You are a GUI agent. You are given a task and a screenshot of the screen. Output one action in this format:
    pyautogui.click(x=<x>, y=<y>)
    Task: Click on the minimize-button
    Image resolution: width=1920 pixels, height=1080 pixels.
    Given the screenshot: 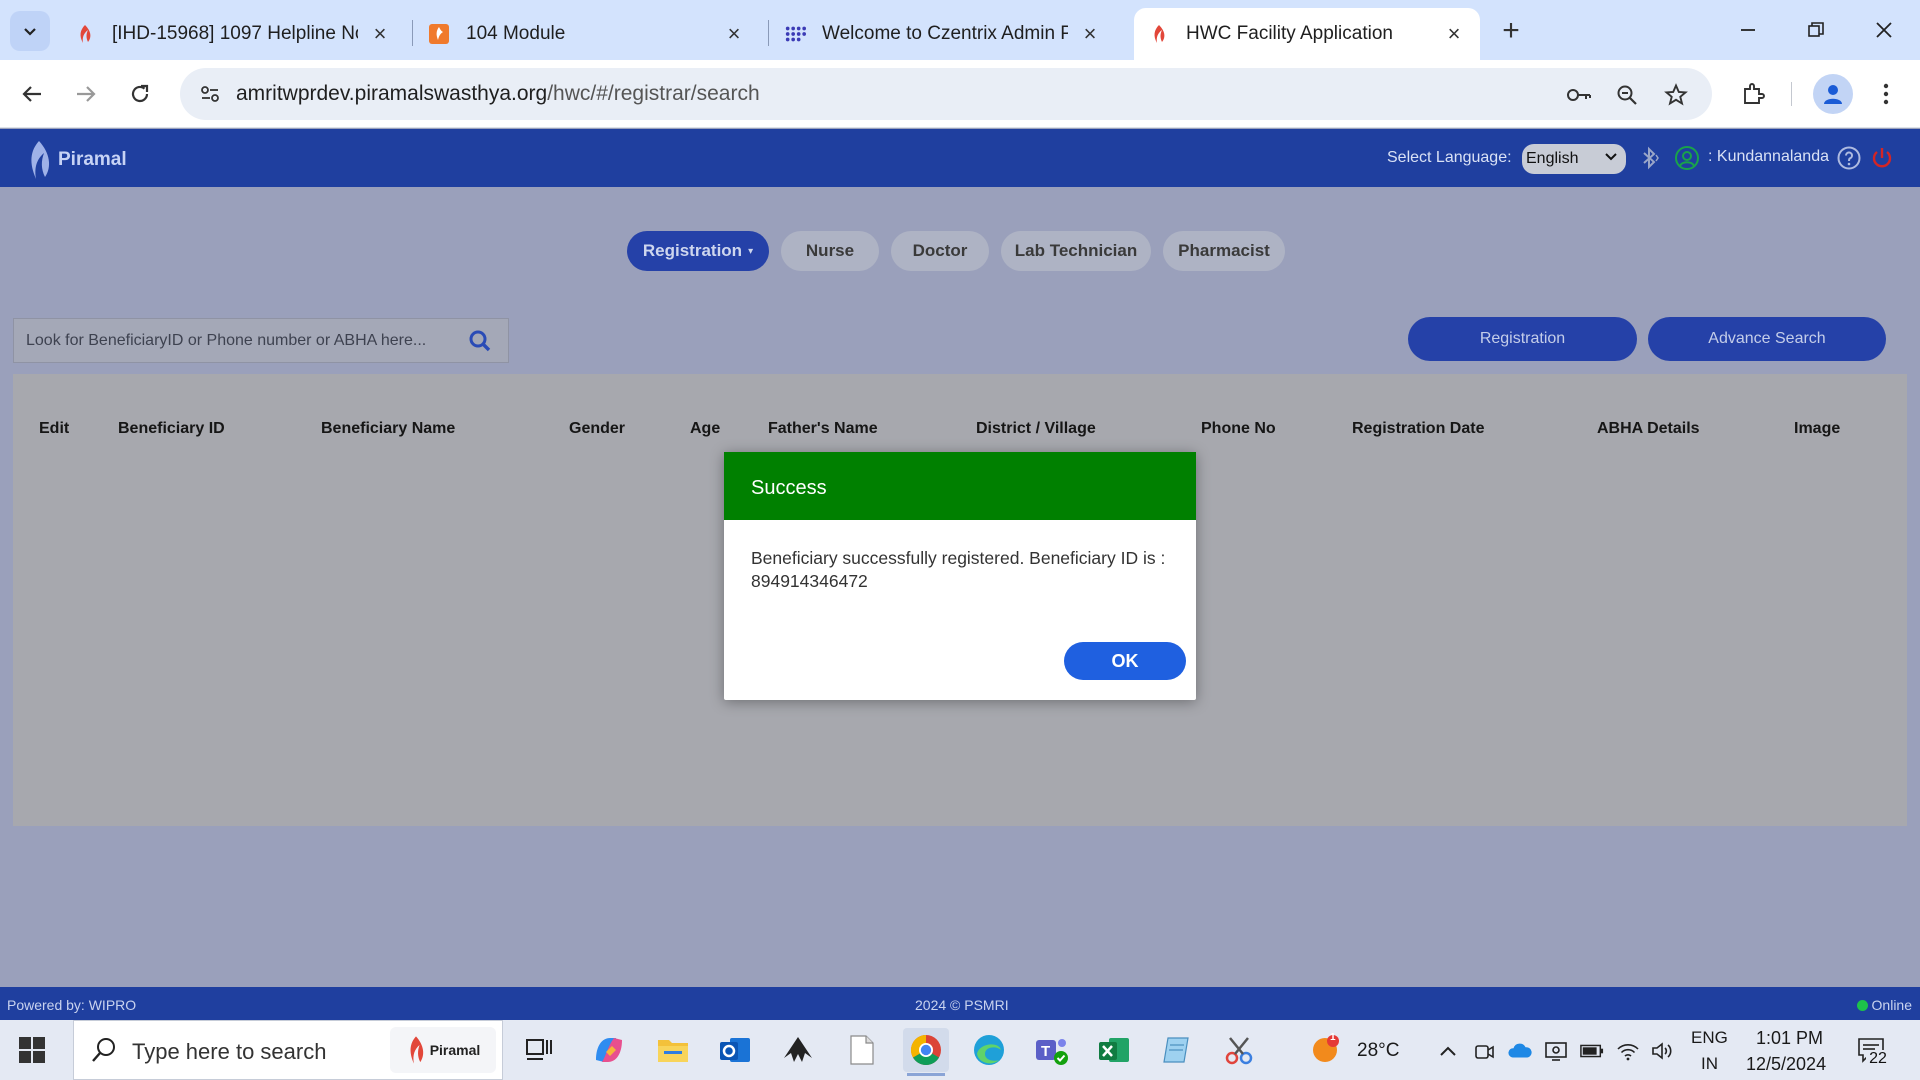 What is the action you would take?
    pyautogui.click(x=1748, y=30)
    